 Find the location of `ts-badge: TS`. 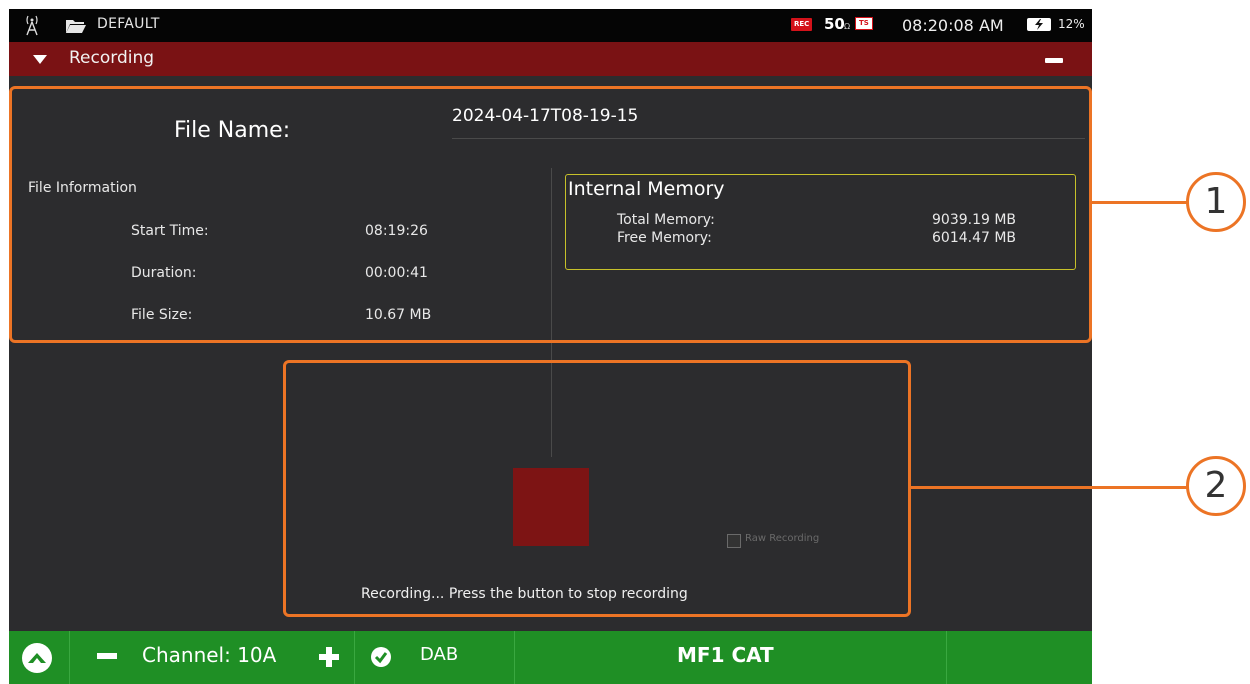

ts-badge: TS is located at coordinates (864, 23).